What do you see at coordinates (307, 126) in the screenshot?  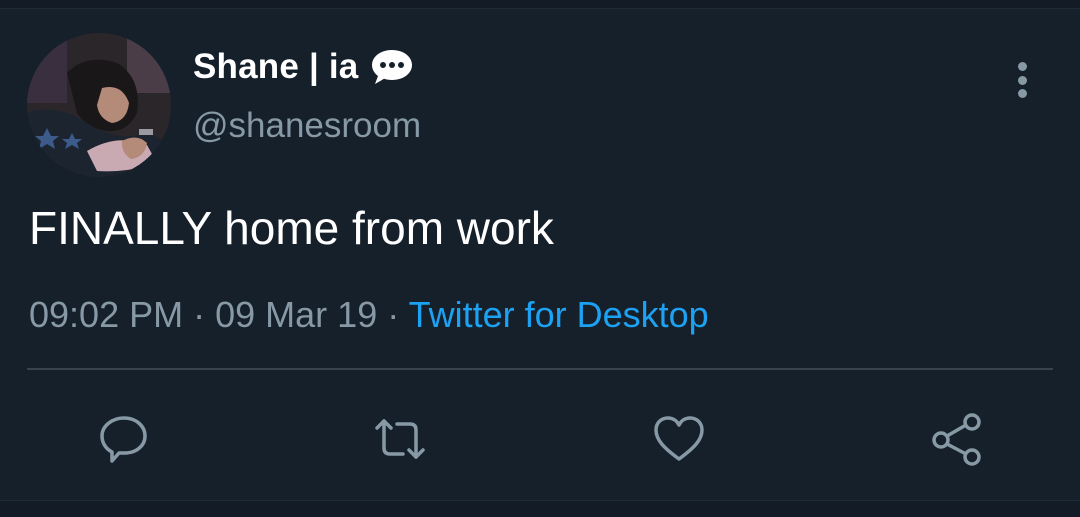 I see `user-handle: @shanesroom` at bounding box center [307, 126].